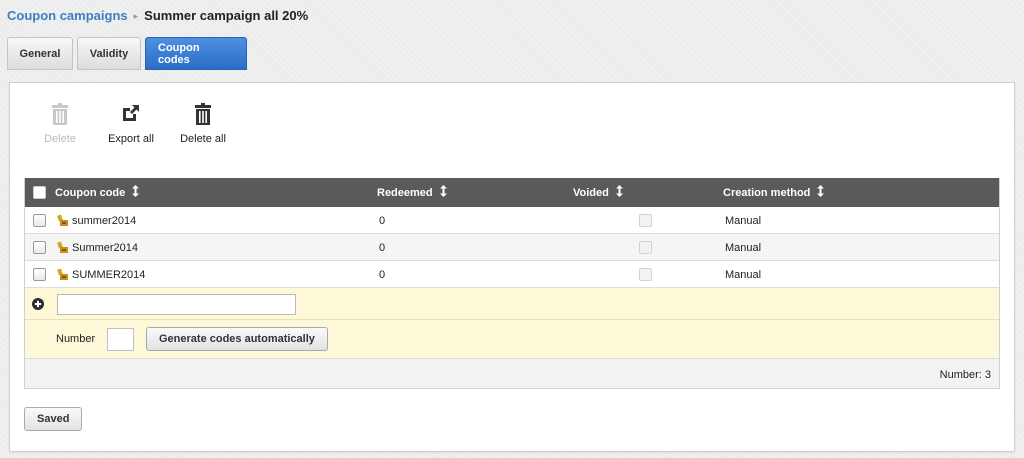  What do you see at coordinates (196, 53) in the screenshot?
I see `tab-coupon-codes: Coupon codes` at bounding box center [196, 53].